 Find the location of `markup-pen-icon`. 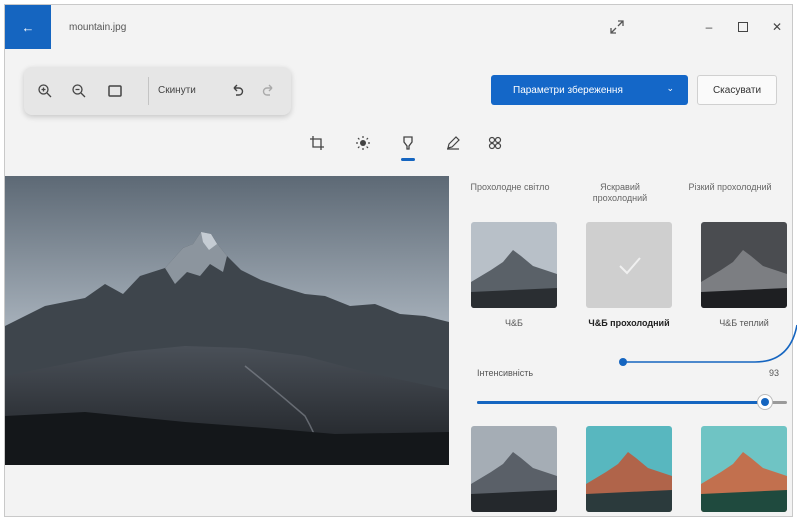

markup-pen-icon is located at coordinates (453, 143).